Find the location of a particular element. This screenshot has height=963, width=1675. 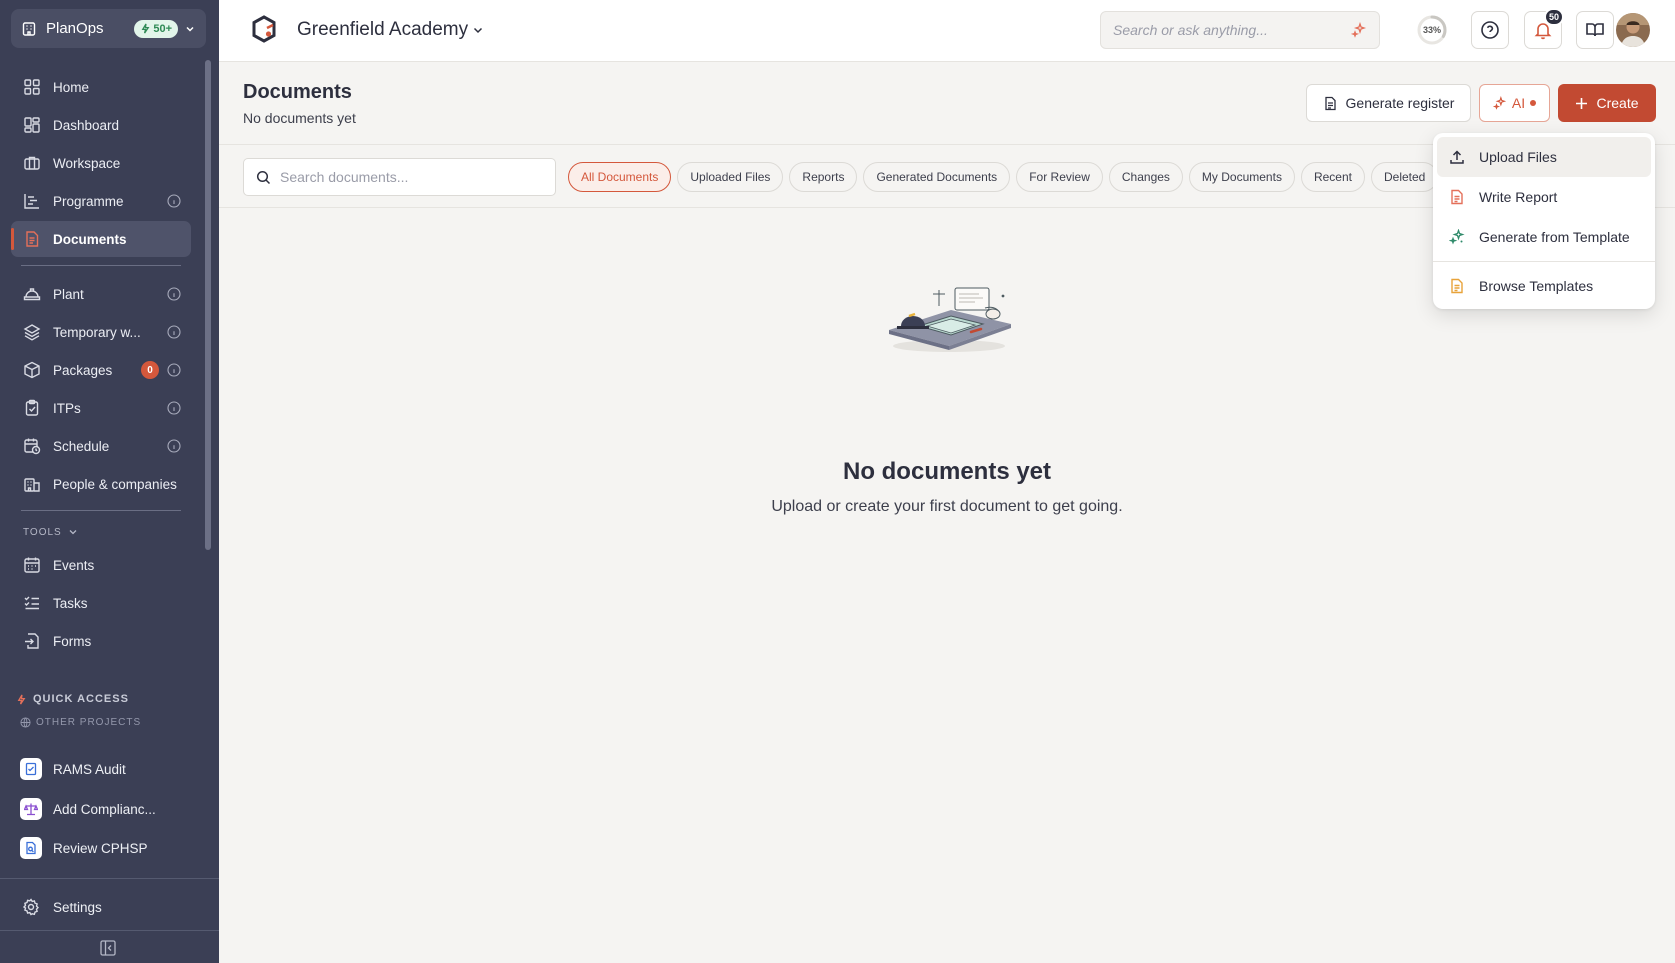

nav-item-documents: Documents is located at coordinates (101, 239).